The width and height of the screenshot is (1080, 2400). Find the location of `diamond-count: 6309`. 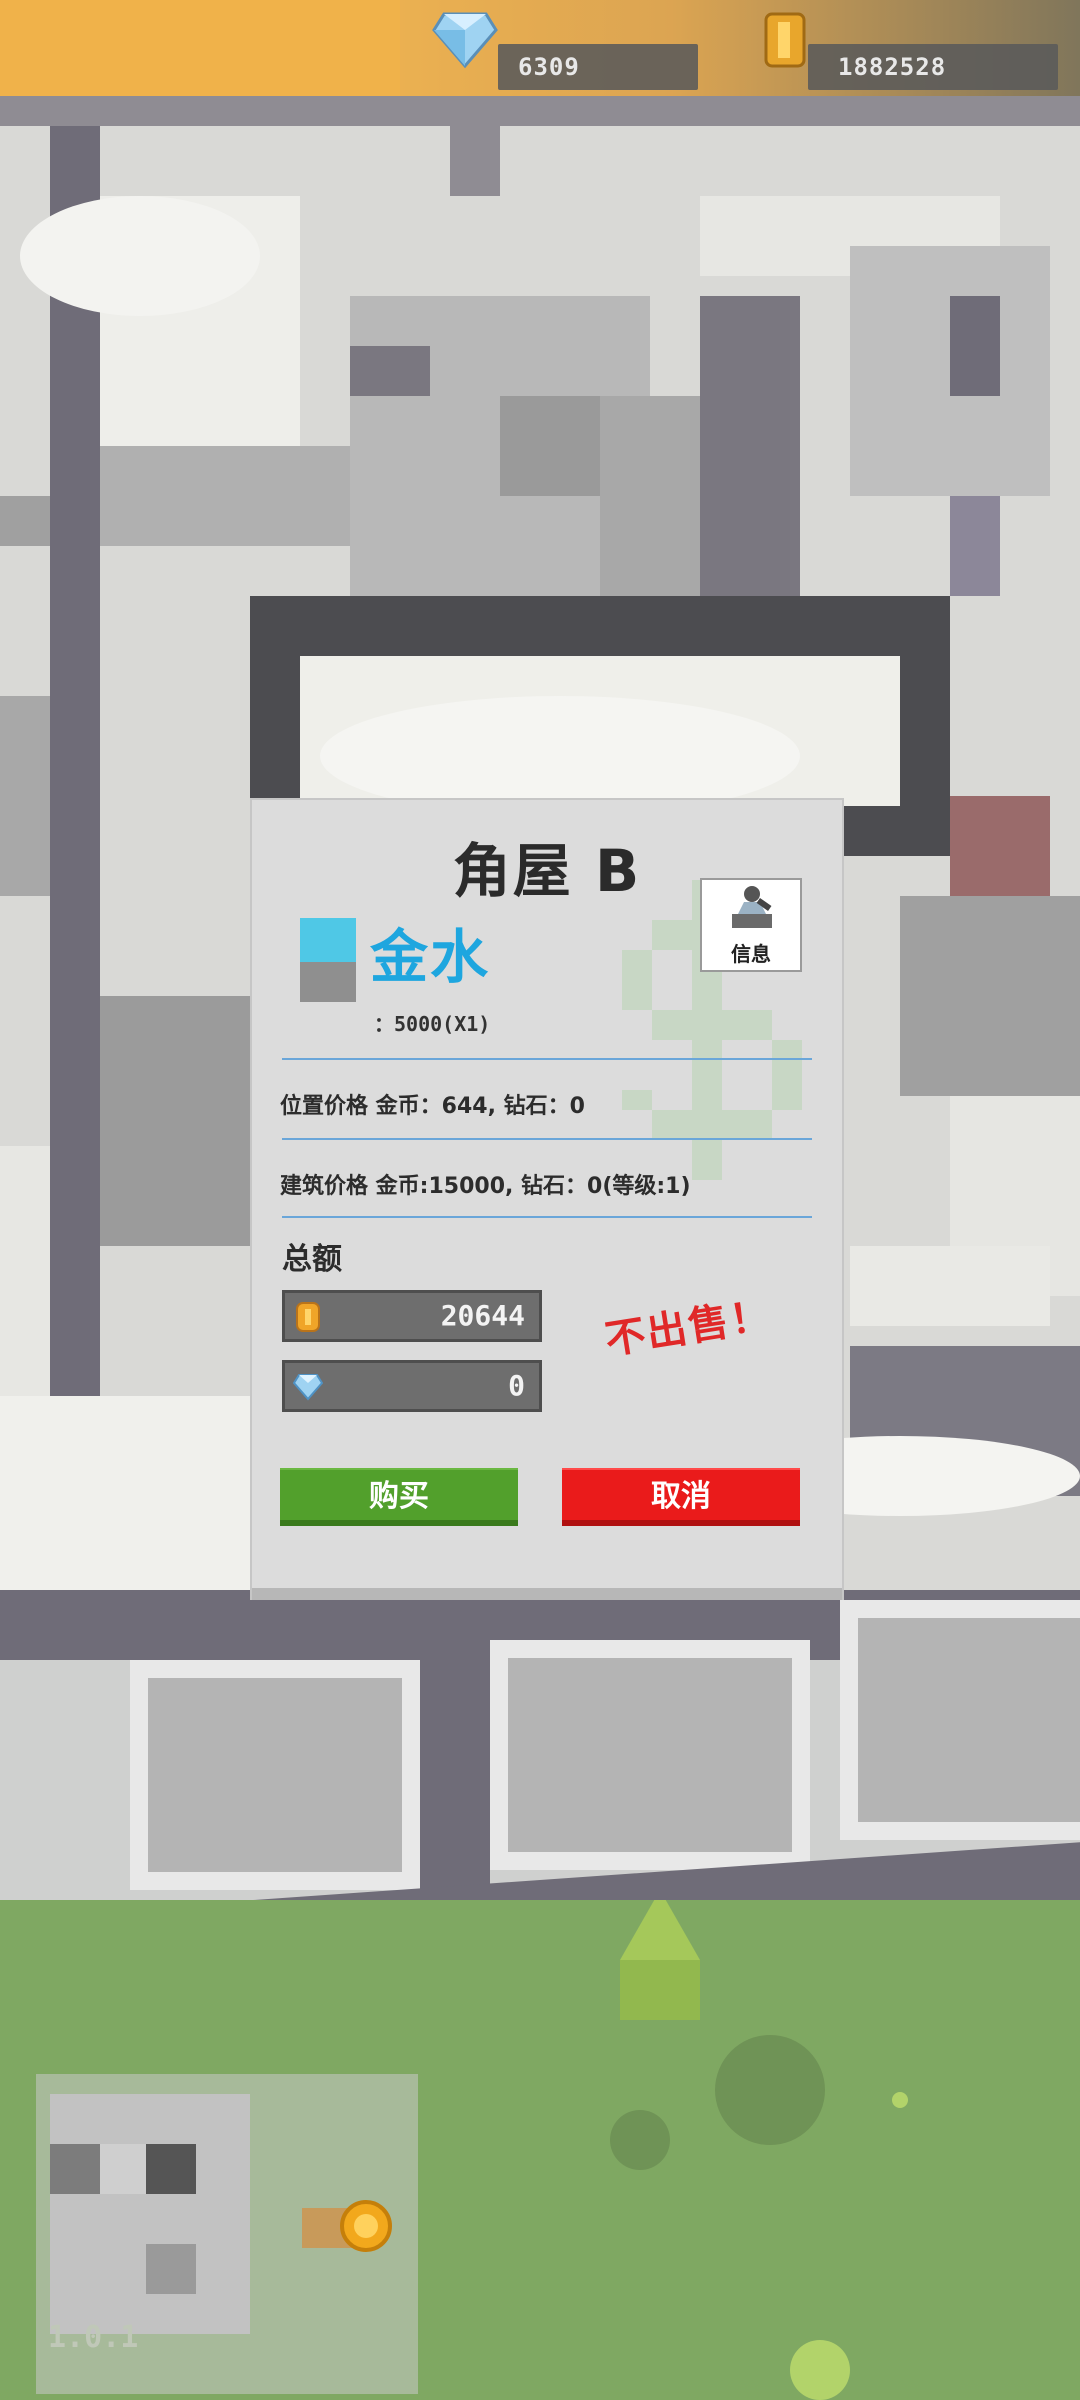

diamond-count: 6309 is located at coordinates (549, 67).